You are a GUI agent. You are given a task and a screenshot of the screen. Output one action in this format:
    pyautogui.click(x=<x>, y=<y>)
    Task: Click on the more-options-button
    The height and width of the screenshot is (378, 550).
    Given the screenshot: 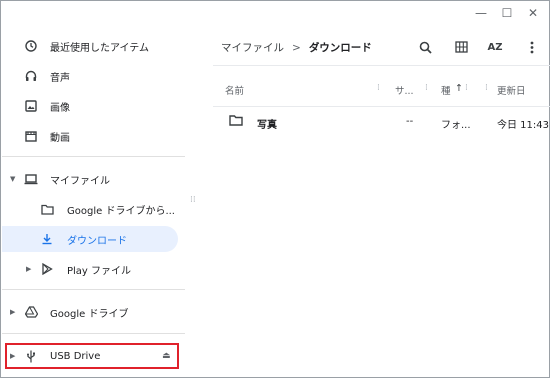 What is the action you would take?
    pyautogui.click(x=532, y=47)
    